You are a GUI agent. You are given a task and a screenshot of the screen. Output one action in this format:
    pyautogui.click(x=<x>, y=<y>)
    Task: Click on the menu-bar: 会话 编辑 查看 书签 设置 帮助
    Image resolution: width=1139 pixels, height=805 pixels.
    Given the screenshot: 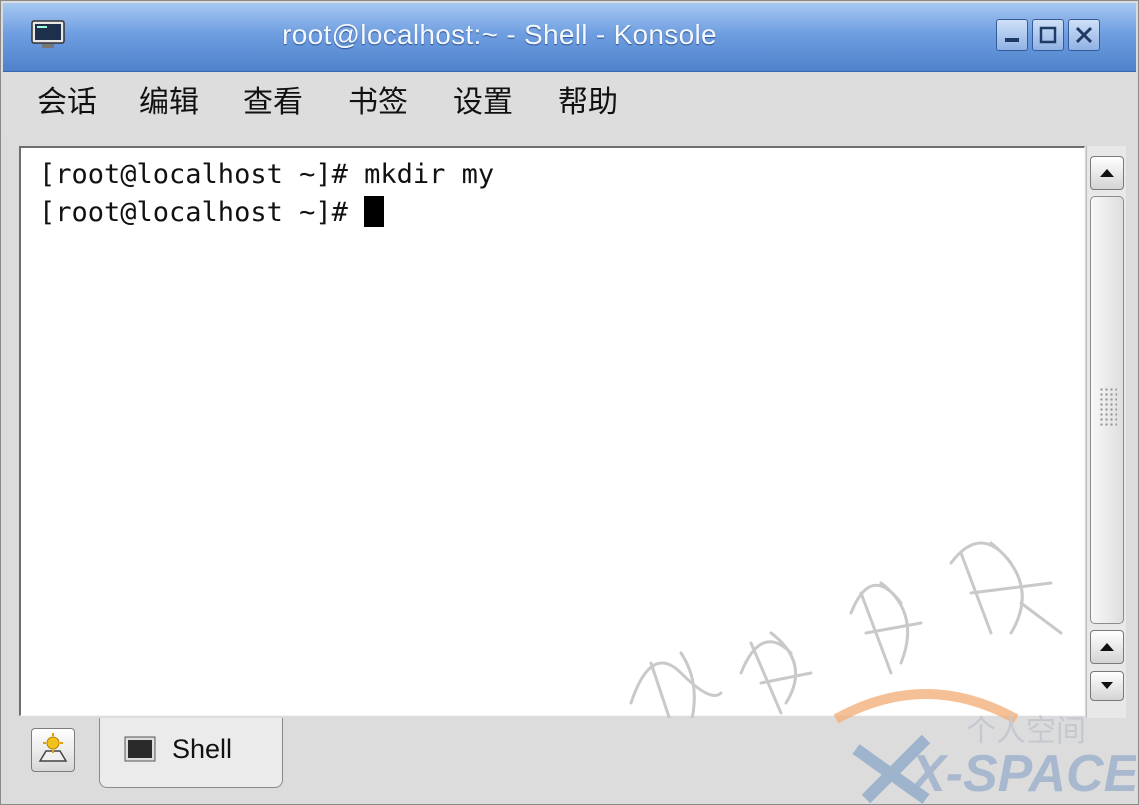 What is the action you would take?
    pyautogui.click(x=569, y=104)
    